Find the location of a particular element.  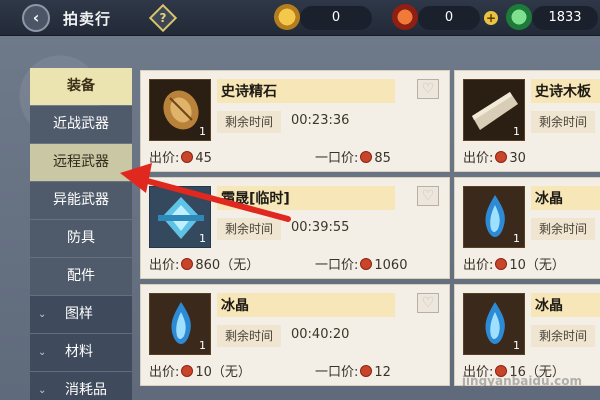

sidebar-item-label: 远程武器 is located at coordinates (81, 162).